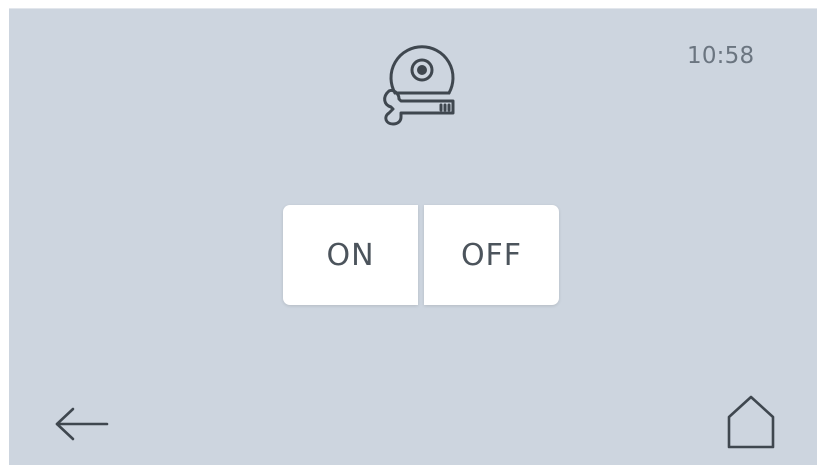 This screenshot has height=465, width=817. Describe the element at coordinates (721, 56) in the screenshot. I see `clock: 10:58` at that location.